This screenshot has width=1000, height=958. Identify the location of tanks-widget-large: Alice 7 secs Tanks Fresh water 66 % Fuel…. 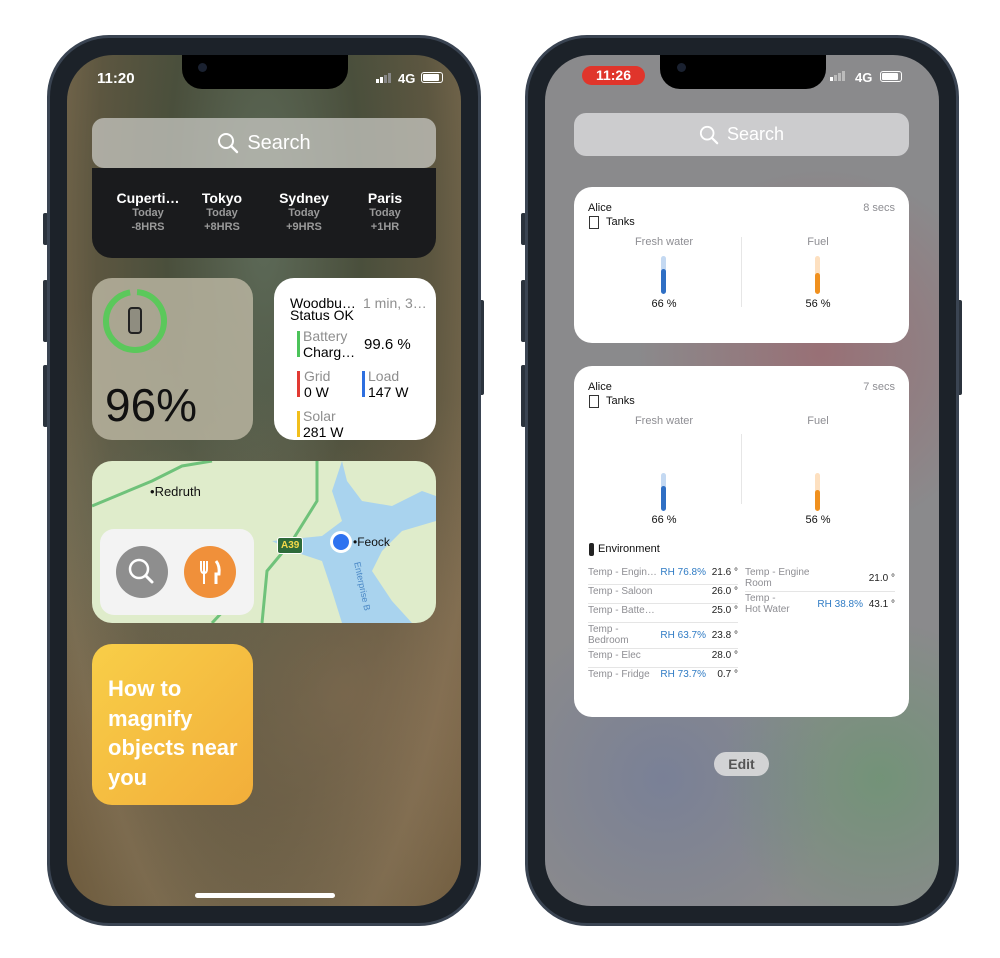
(741, 541).